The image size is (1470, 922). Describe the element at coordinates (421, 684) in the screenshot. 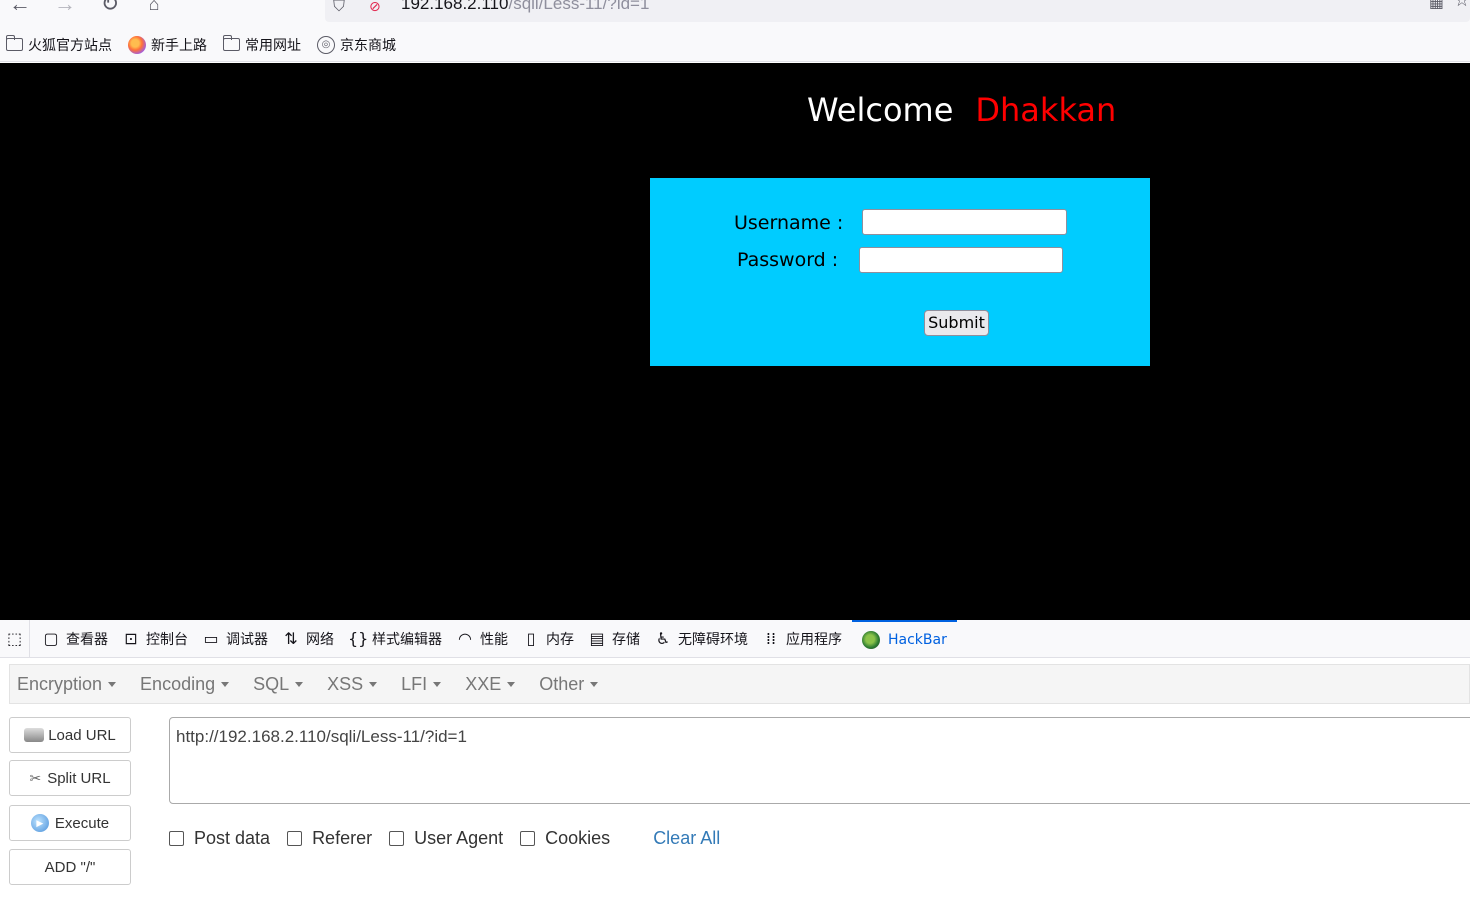

I see `menu-lfi: LFI` at that location.